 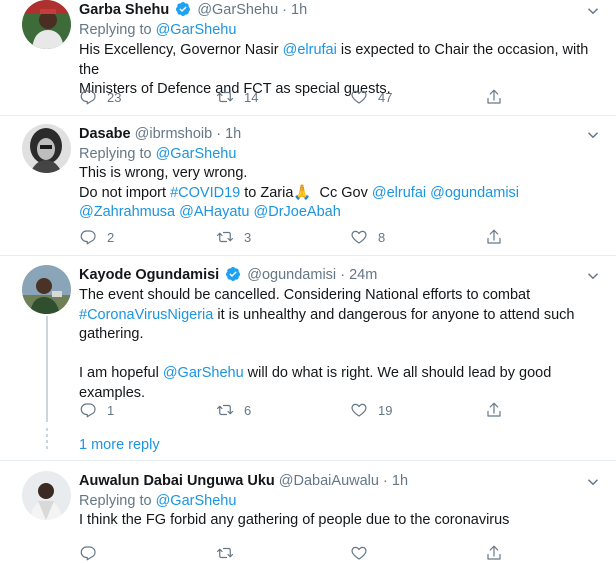 I want to click on like-button: 47, so click(x=371, y=97).